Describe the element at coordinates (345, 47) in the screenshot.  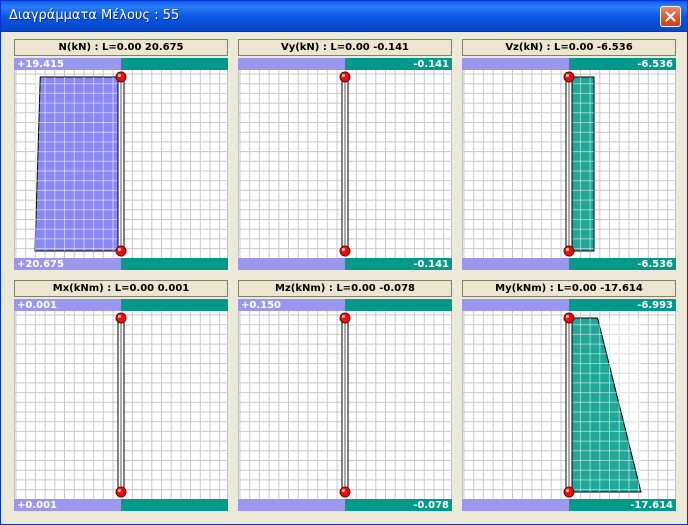
I see `diagram-title: Vy(kN) : L=0.00 -0.141` at that location.